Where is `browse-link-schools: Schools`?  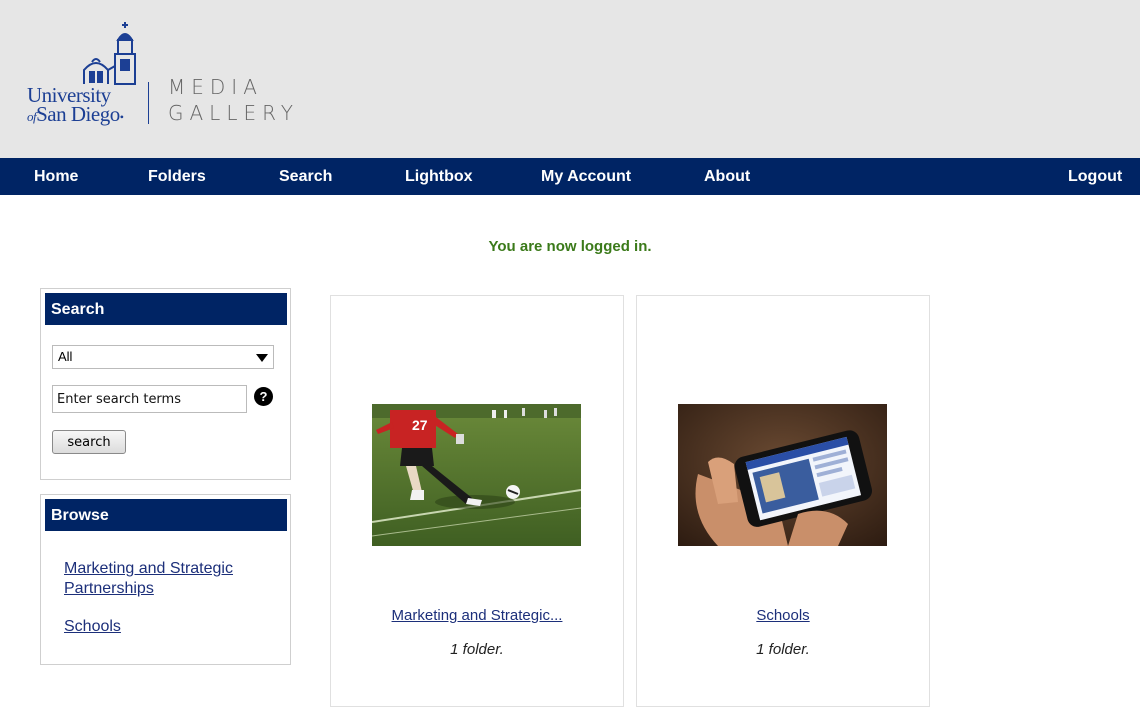 browse-link-schools: Schools is located at coordinates (92, 627).